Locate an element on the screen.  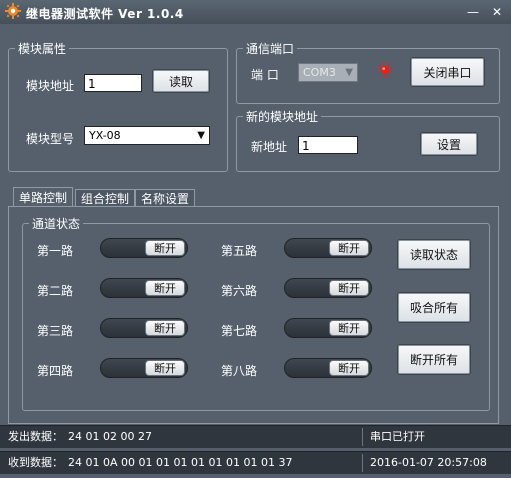
channel-5-state: 断开 is located at coordinates (349, 248).